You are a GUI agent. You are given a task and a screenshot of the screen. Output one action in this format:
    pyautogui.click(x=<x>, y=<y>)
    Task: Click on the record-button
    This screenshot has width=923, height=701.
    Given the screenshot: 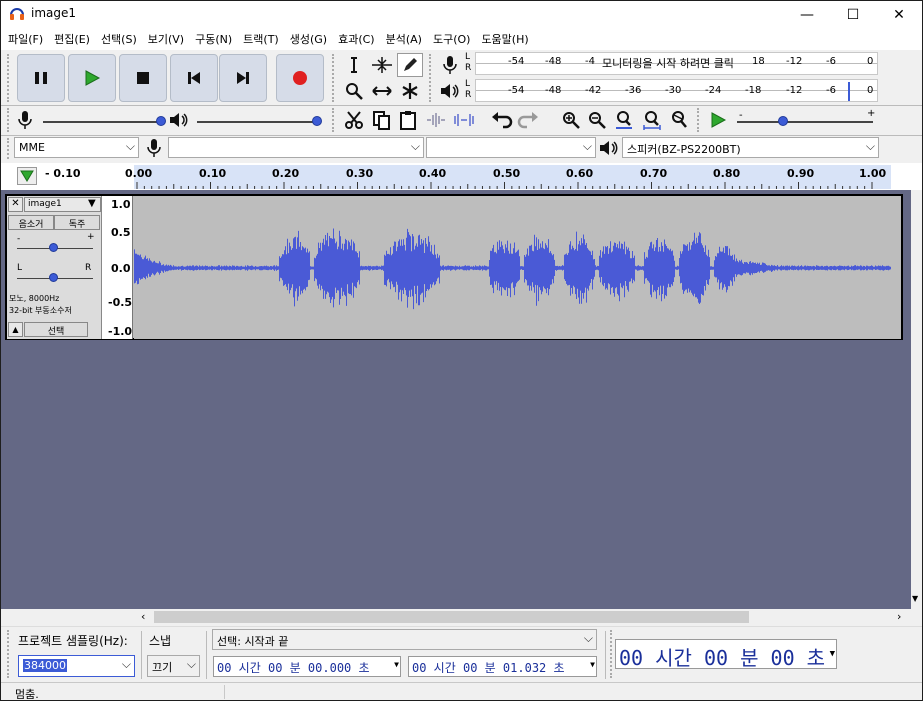 What is the action you would take?
    pyautogui.click(x=300, y=78)
    